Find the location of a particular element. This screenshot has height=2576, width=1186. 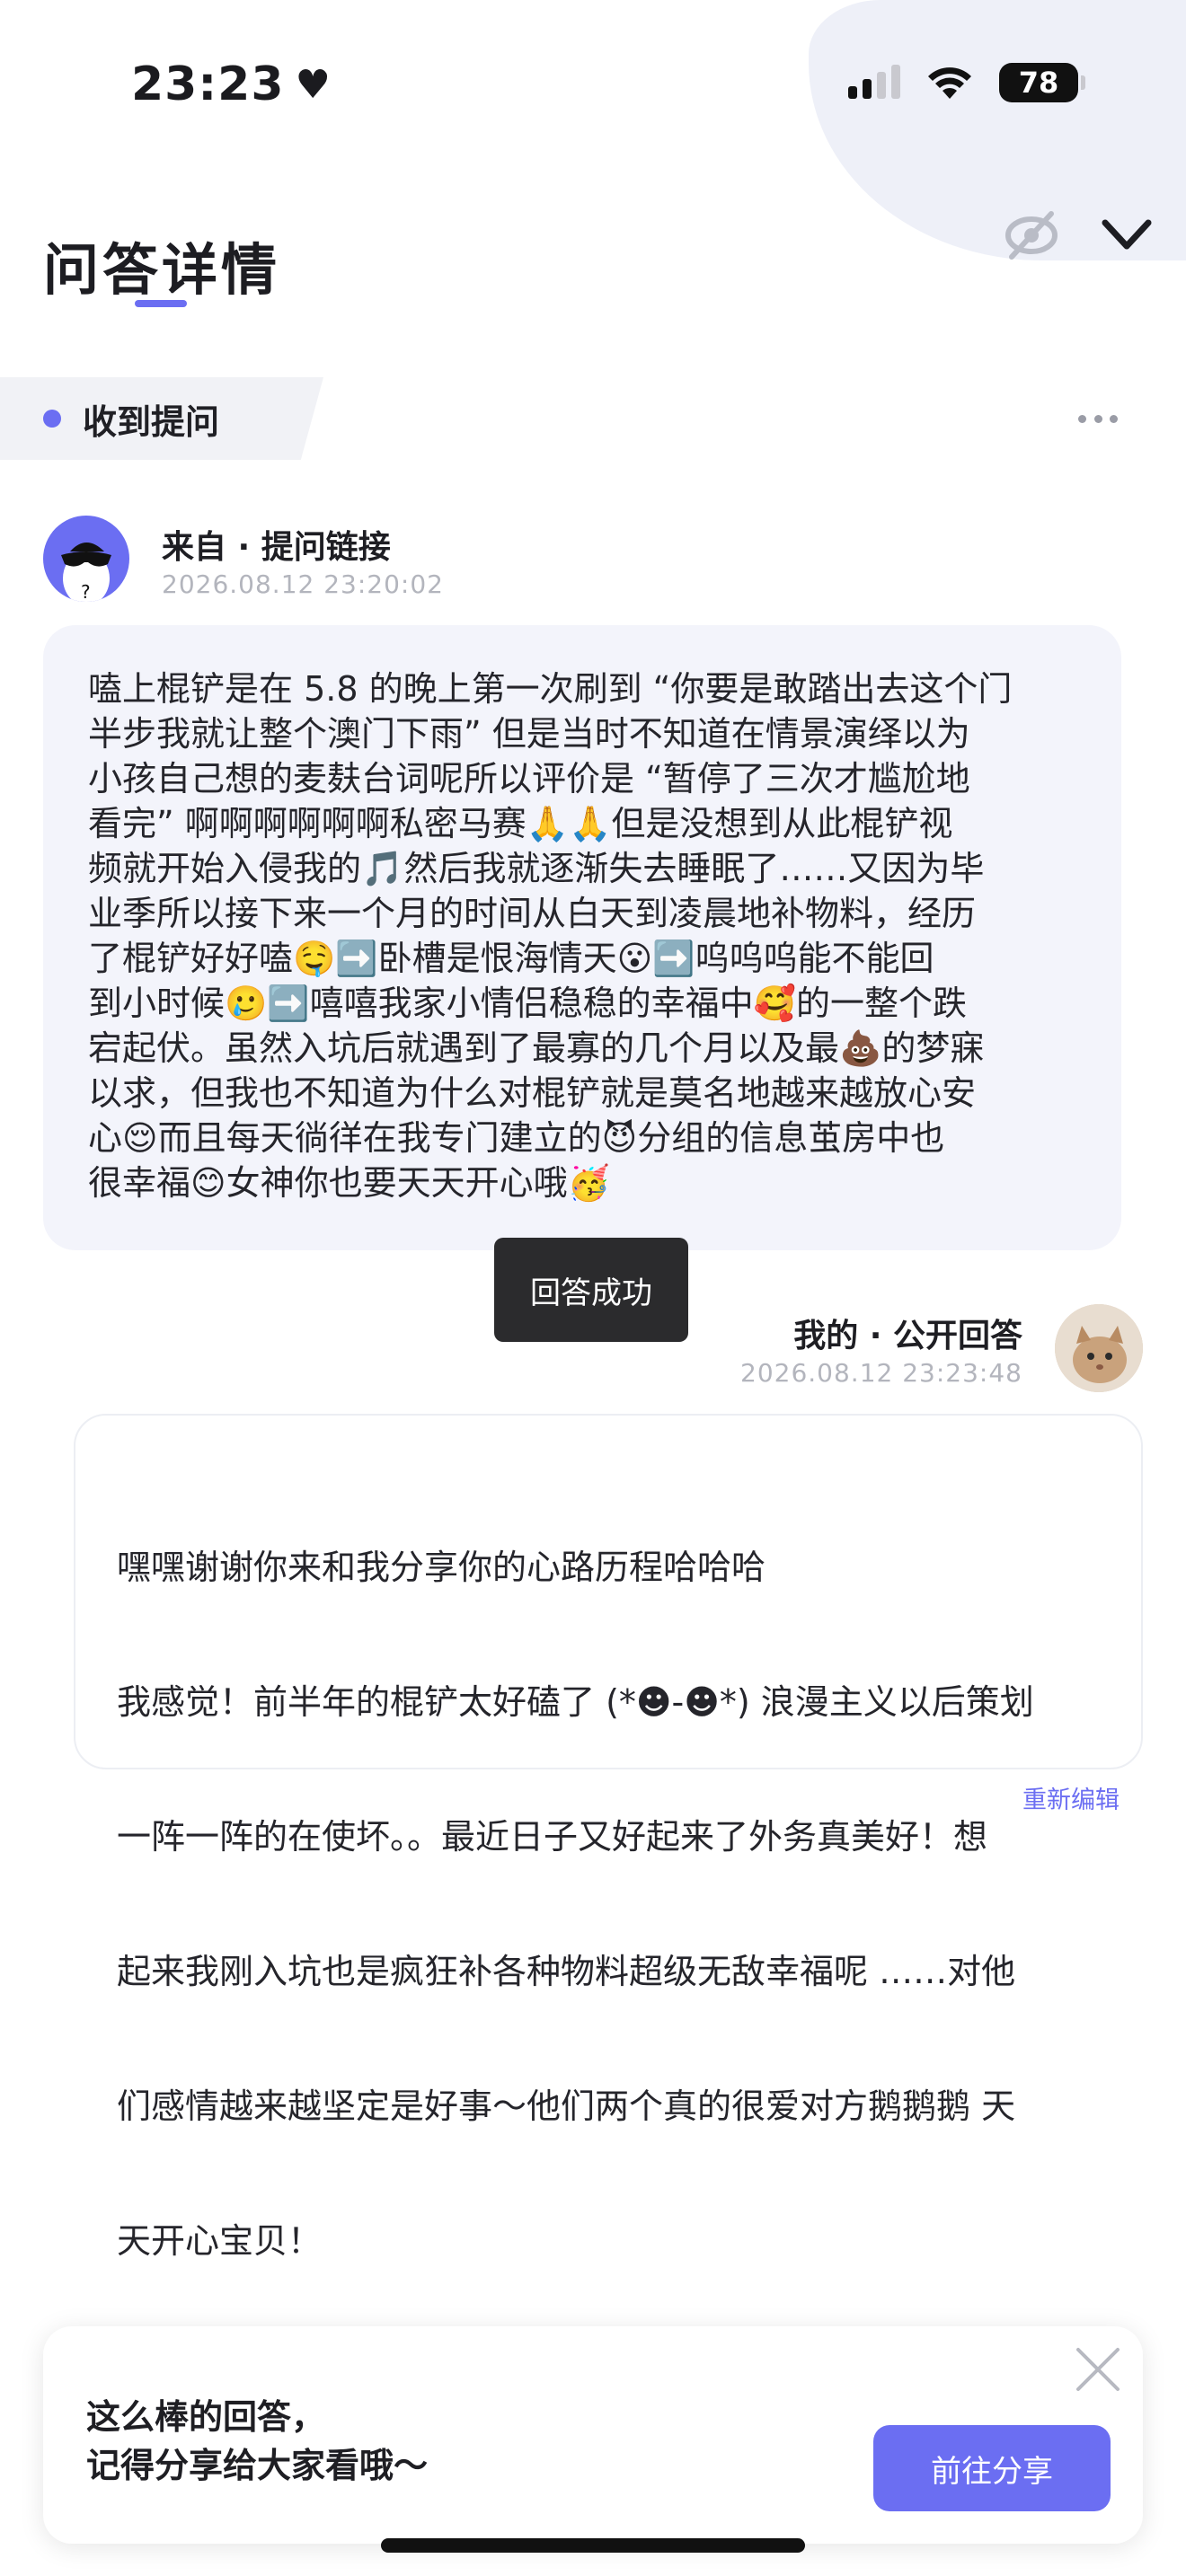

battery-icon: 78 is located at coordinates (1042, 82).